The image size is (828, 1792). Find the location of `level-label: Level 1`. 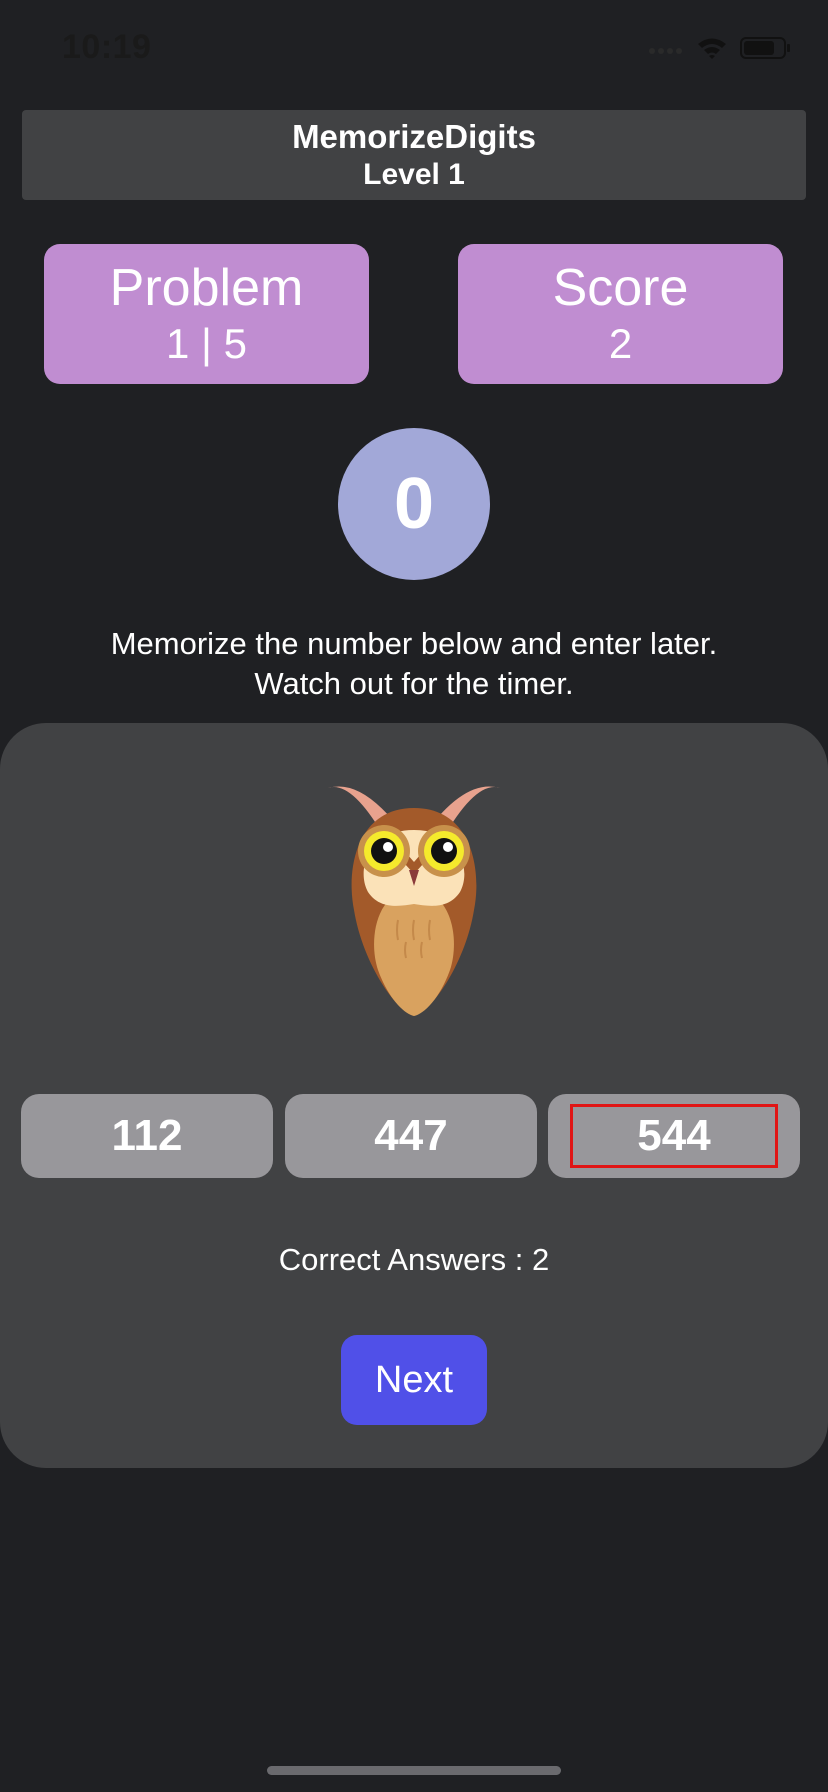

level-label: Level 1 is located at coordinates (414, 174).